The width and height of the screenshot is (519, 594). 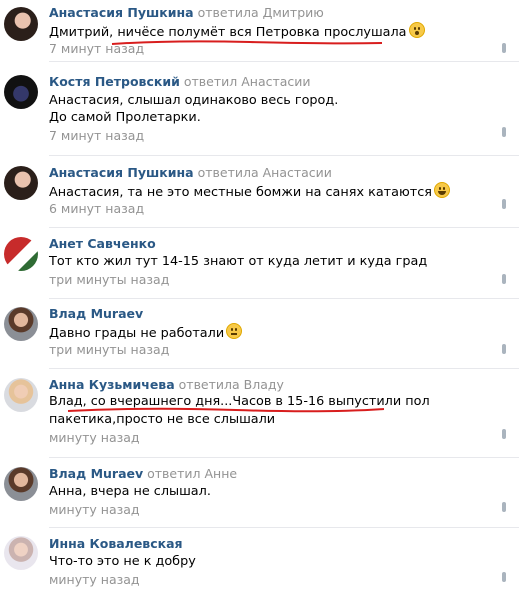 What do you see at coordinates (192, 473) in the screenshot?
I see `reply-to: ответил Анне` at bounding box center [192, 473].